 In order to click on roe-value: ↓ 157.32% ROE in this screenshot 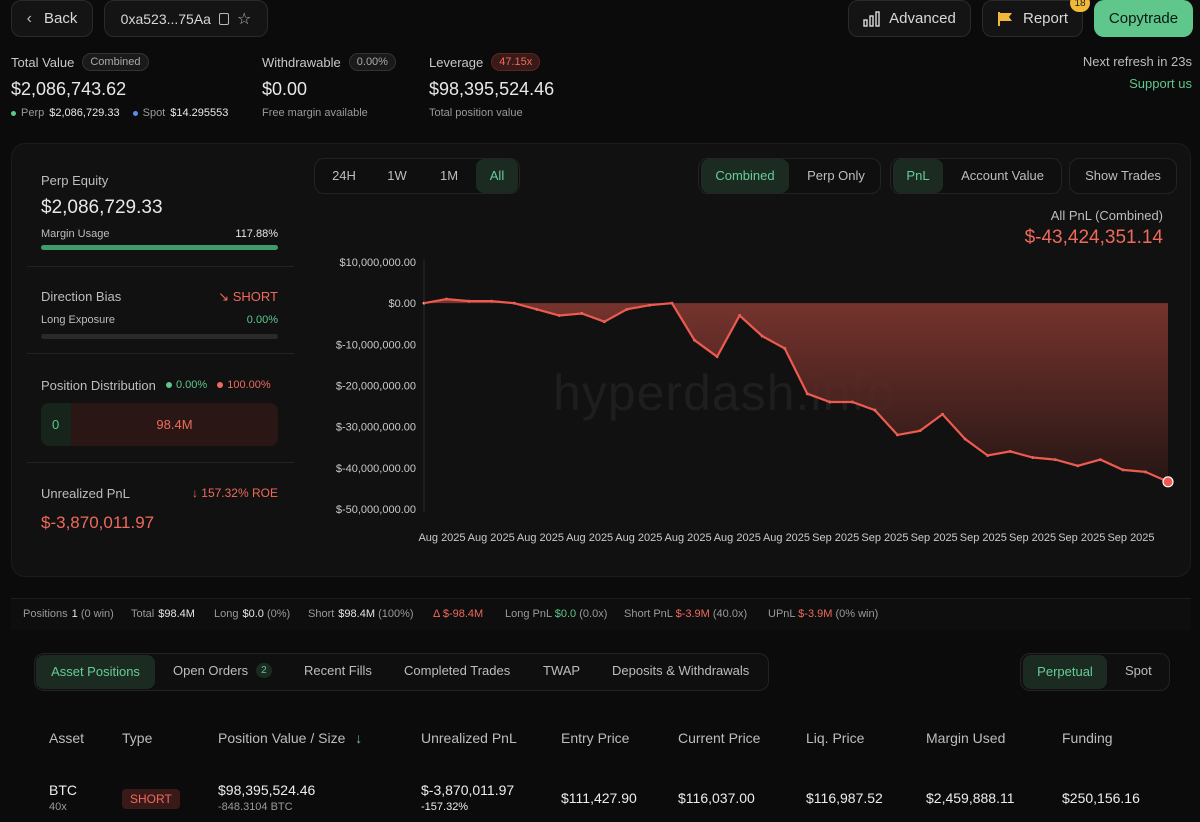, I will do `click(219, 493)`.